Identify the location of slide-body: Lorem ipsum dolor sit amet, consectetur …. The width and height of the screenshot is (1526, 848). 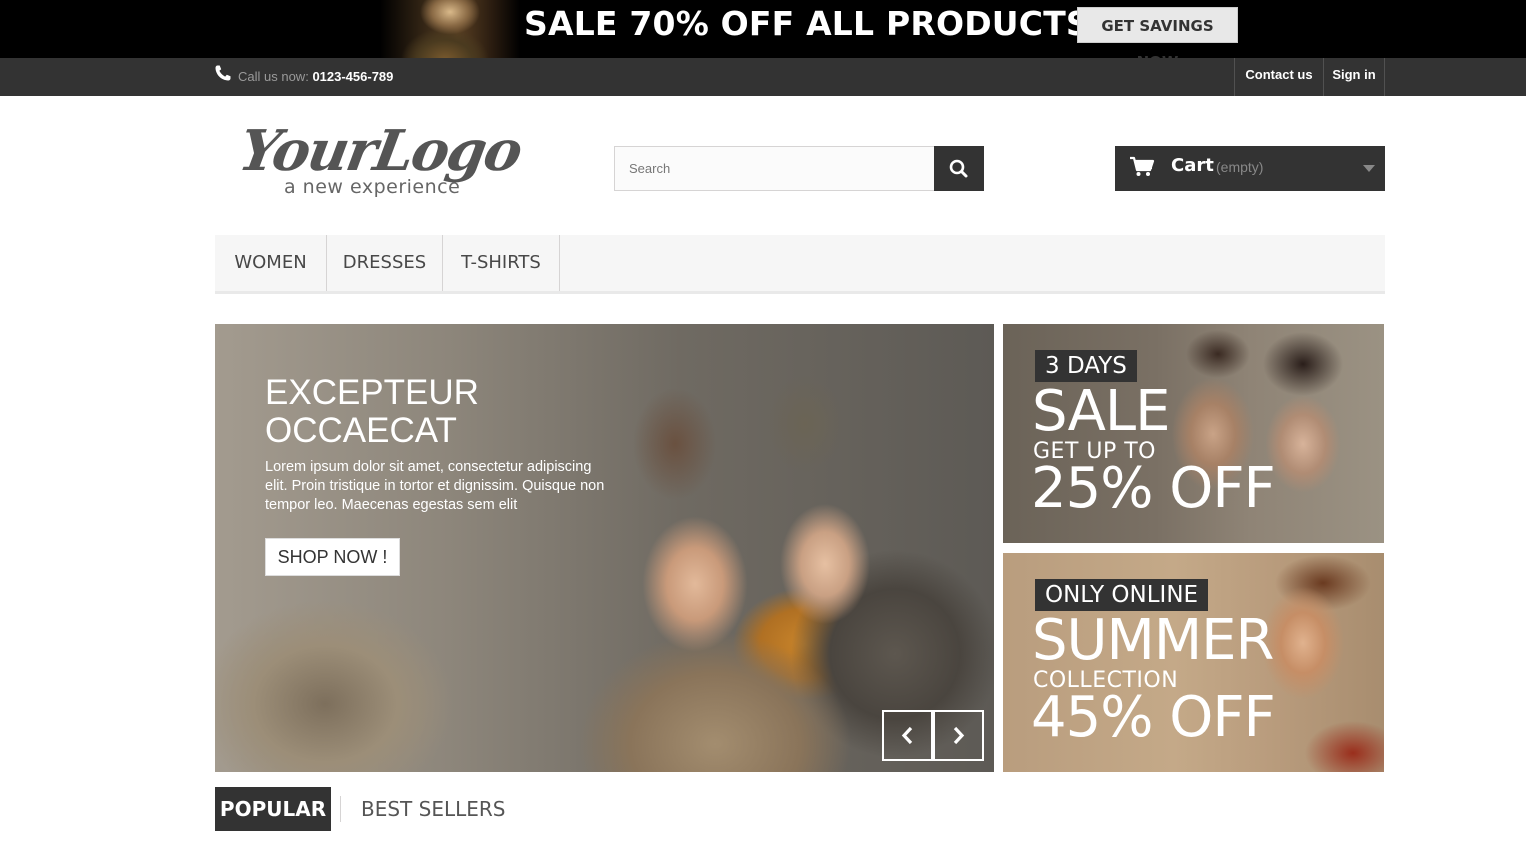
(435, 486).